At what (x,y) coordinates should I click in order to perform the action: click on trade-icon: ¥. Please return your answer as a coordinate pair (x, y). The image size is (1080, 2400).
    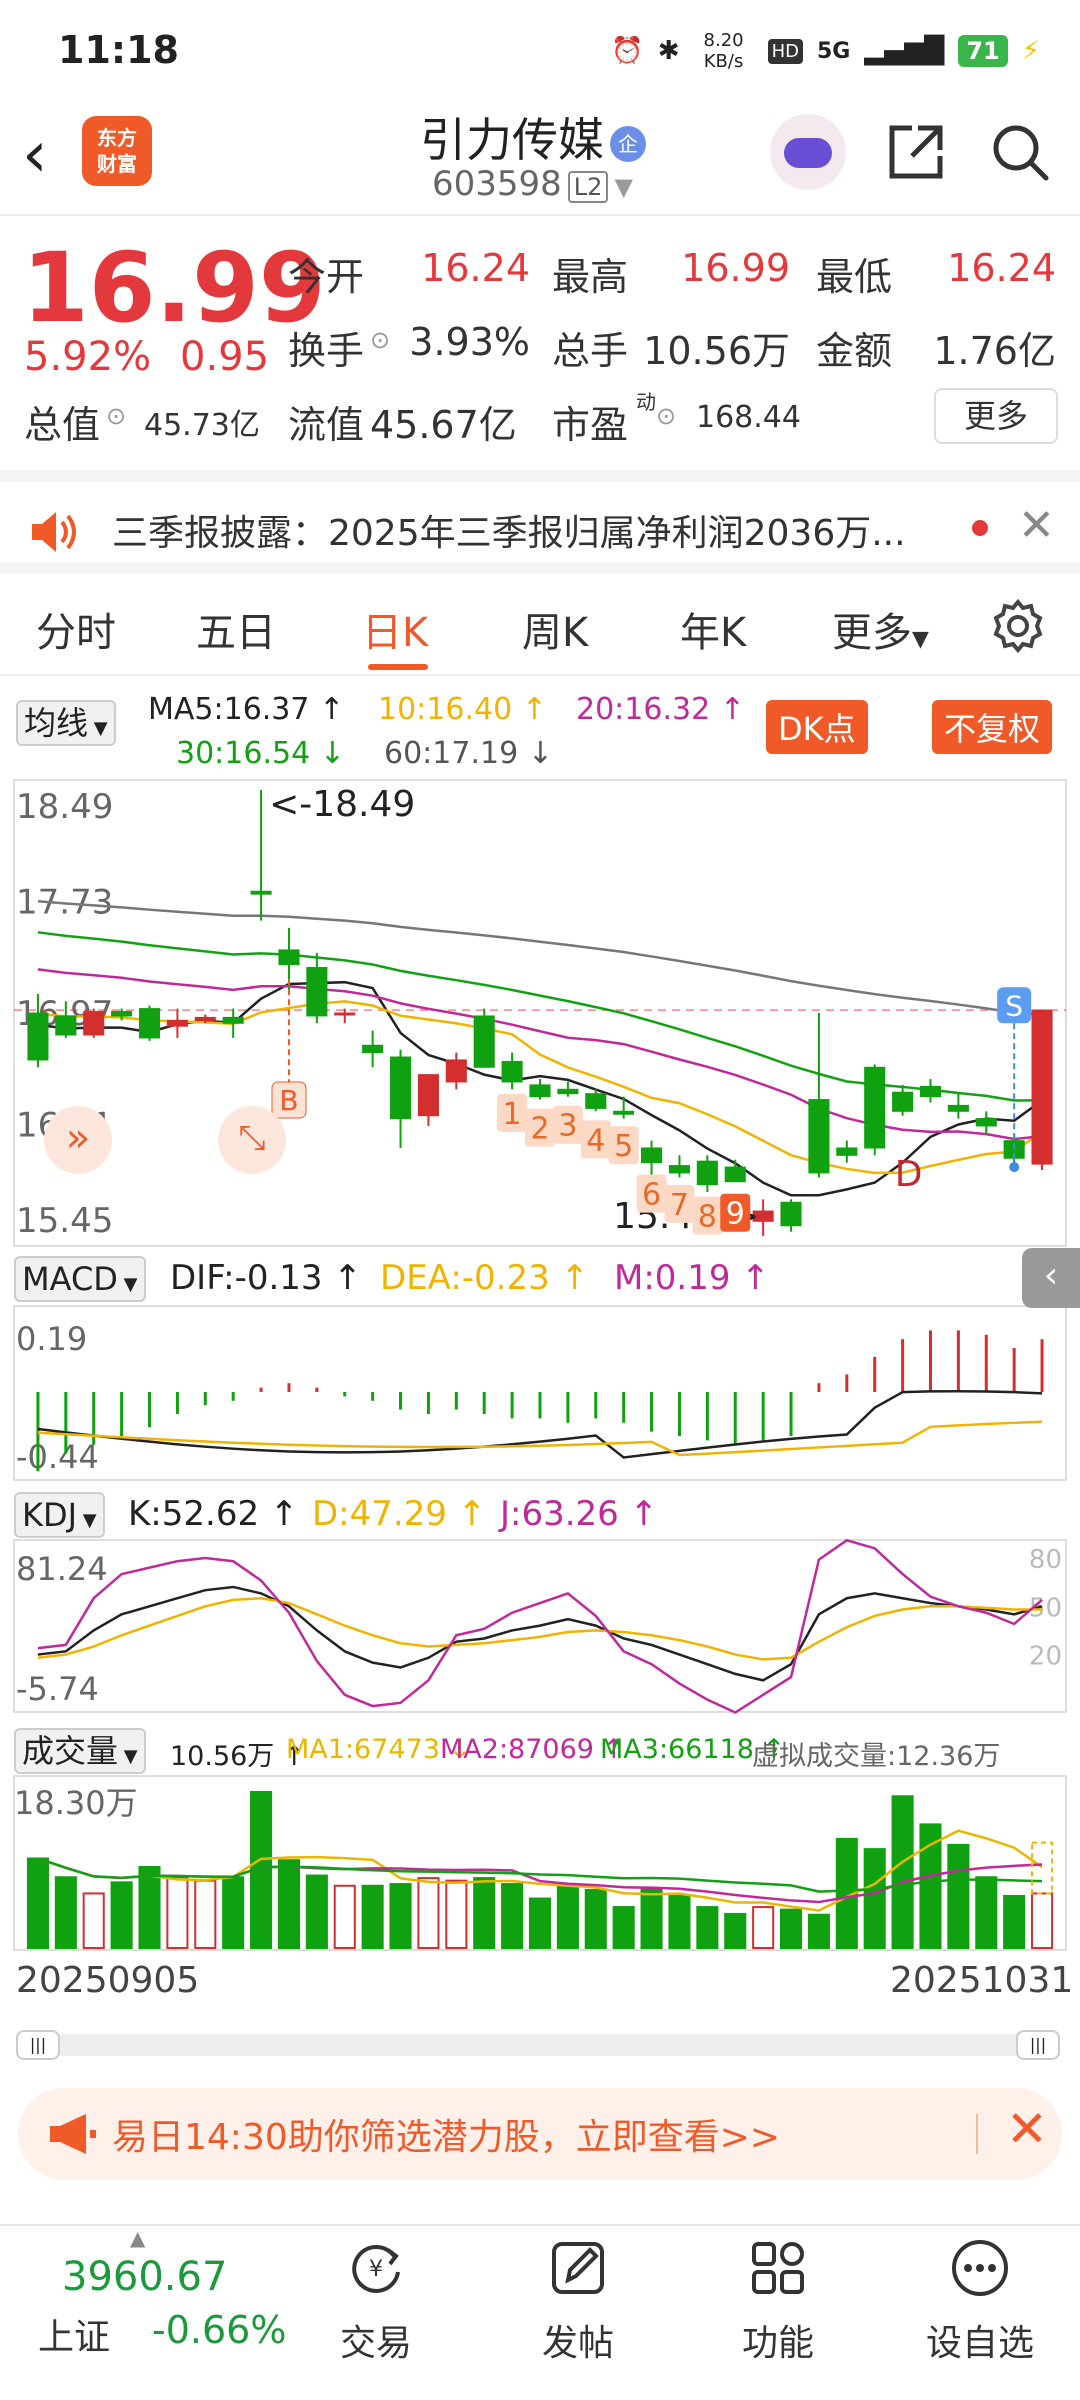
    Looking at the image, I should click on (376, 2269).